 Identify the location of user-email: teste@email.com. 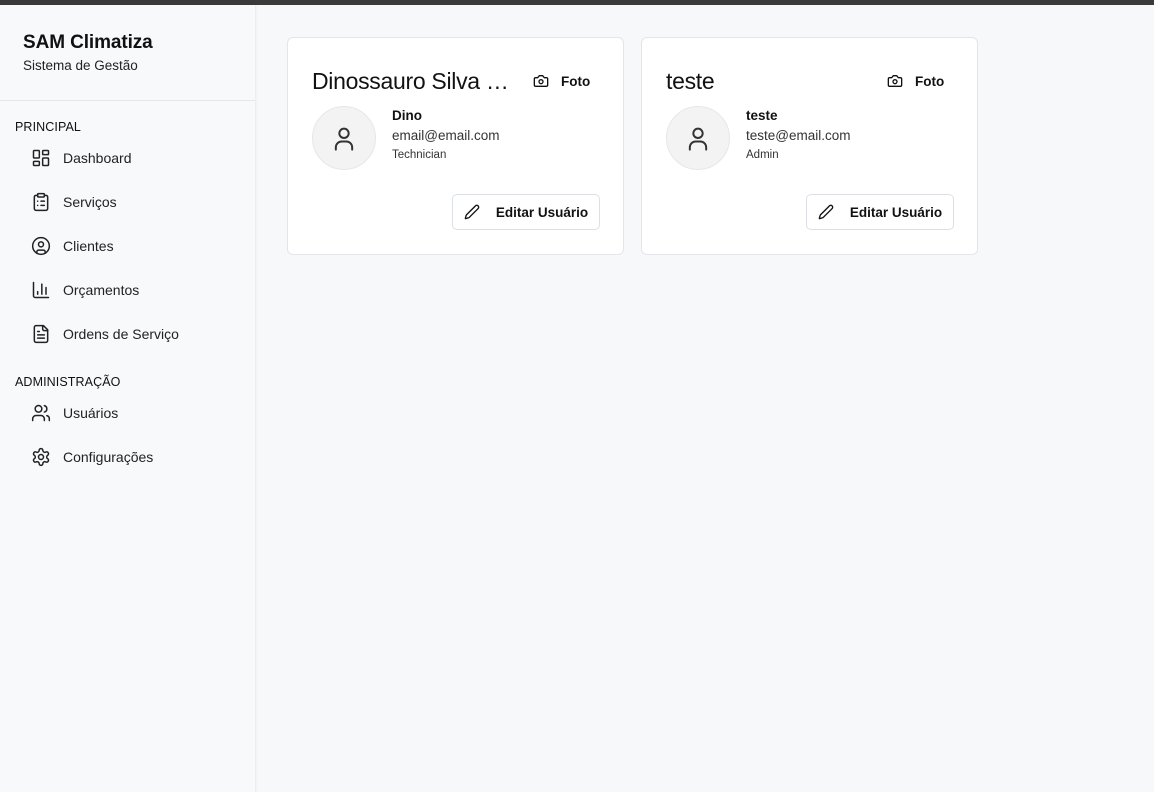
(798, 135).